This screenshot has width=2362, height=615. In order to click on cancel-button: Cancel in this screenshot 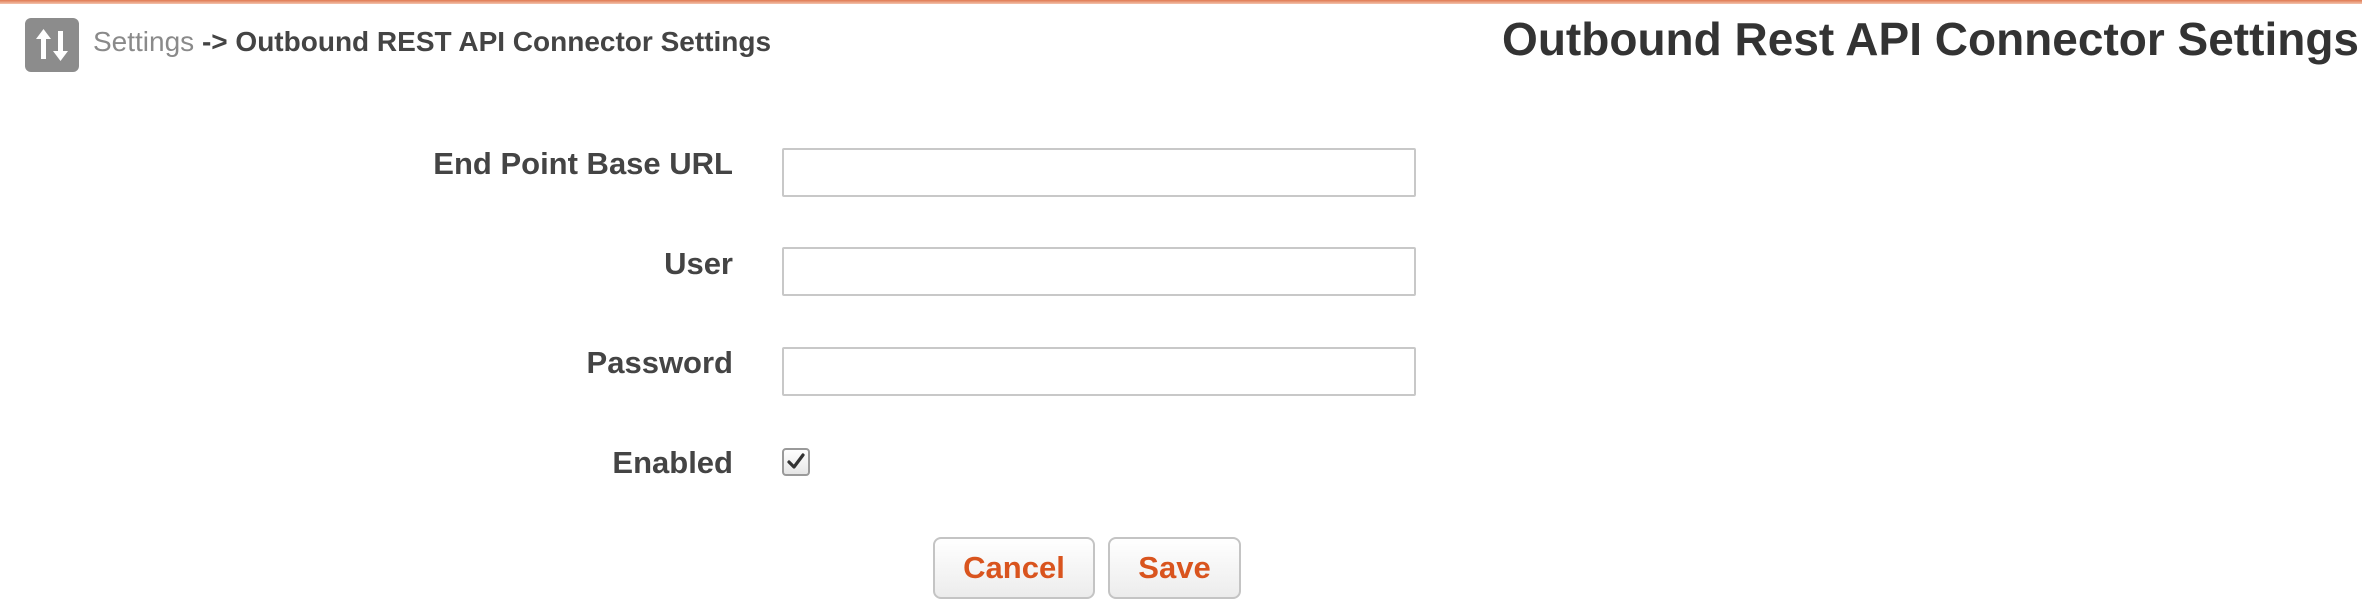, I will do `click(1014, 568)`.